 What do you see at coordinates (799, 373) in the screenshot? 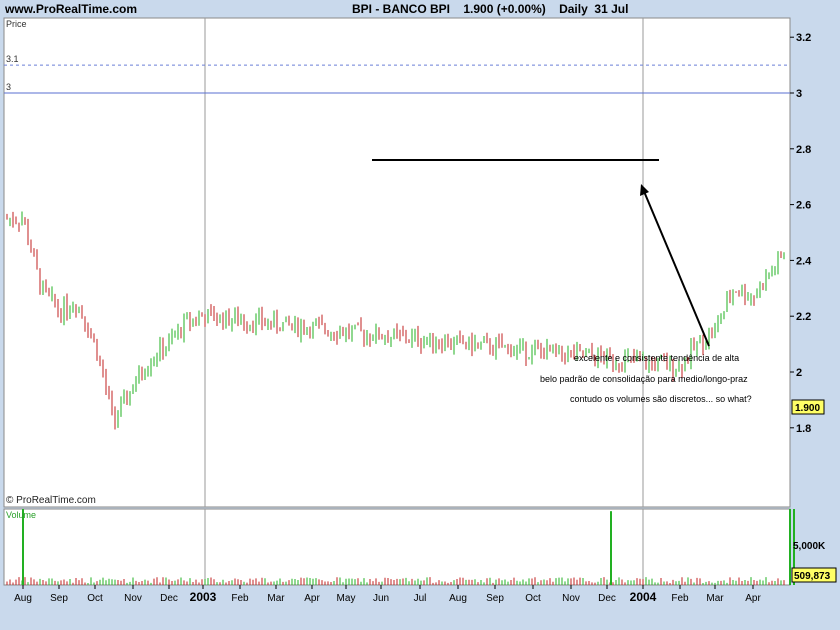
I see `y-tick-label-1: 2` at bounding box center [799, 373].